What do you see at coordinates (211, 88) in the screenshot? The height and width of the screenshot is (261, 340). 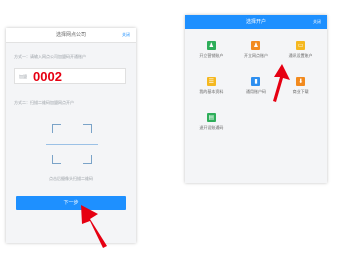 I see `tile-basic-profile: ☰ 我的基本资料` at bounding box center [211, 88].